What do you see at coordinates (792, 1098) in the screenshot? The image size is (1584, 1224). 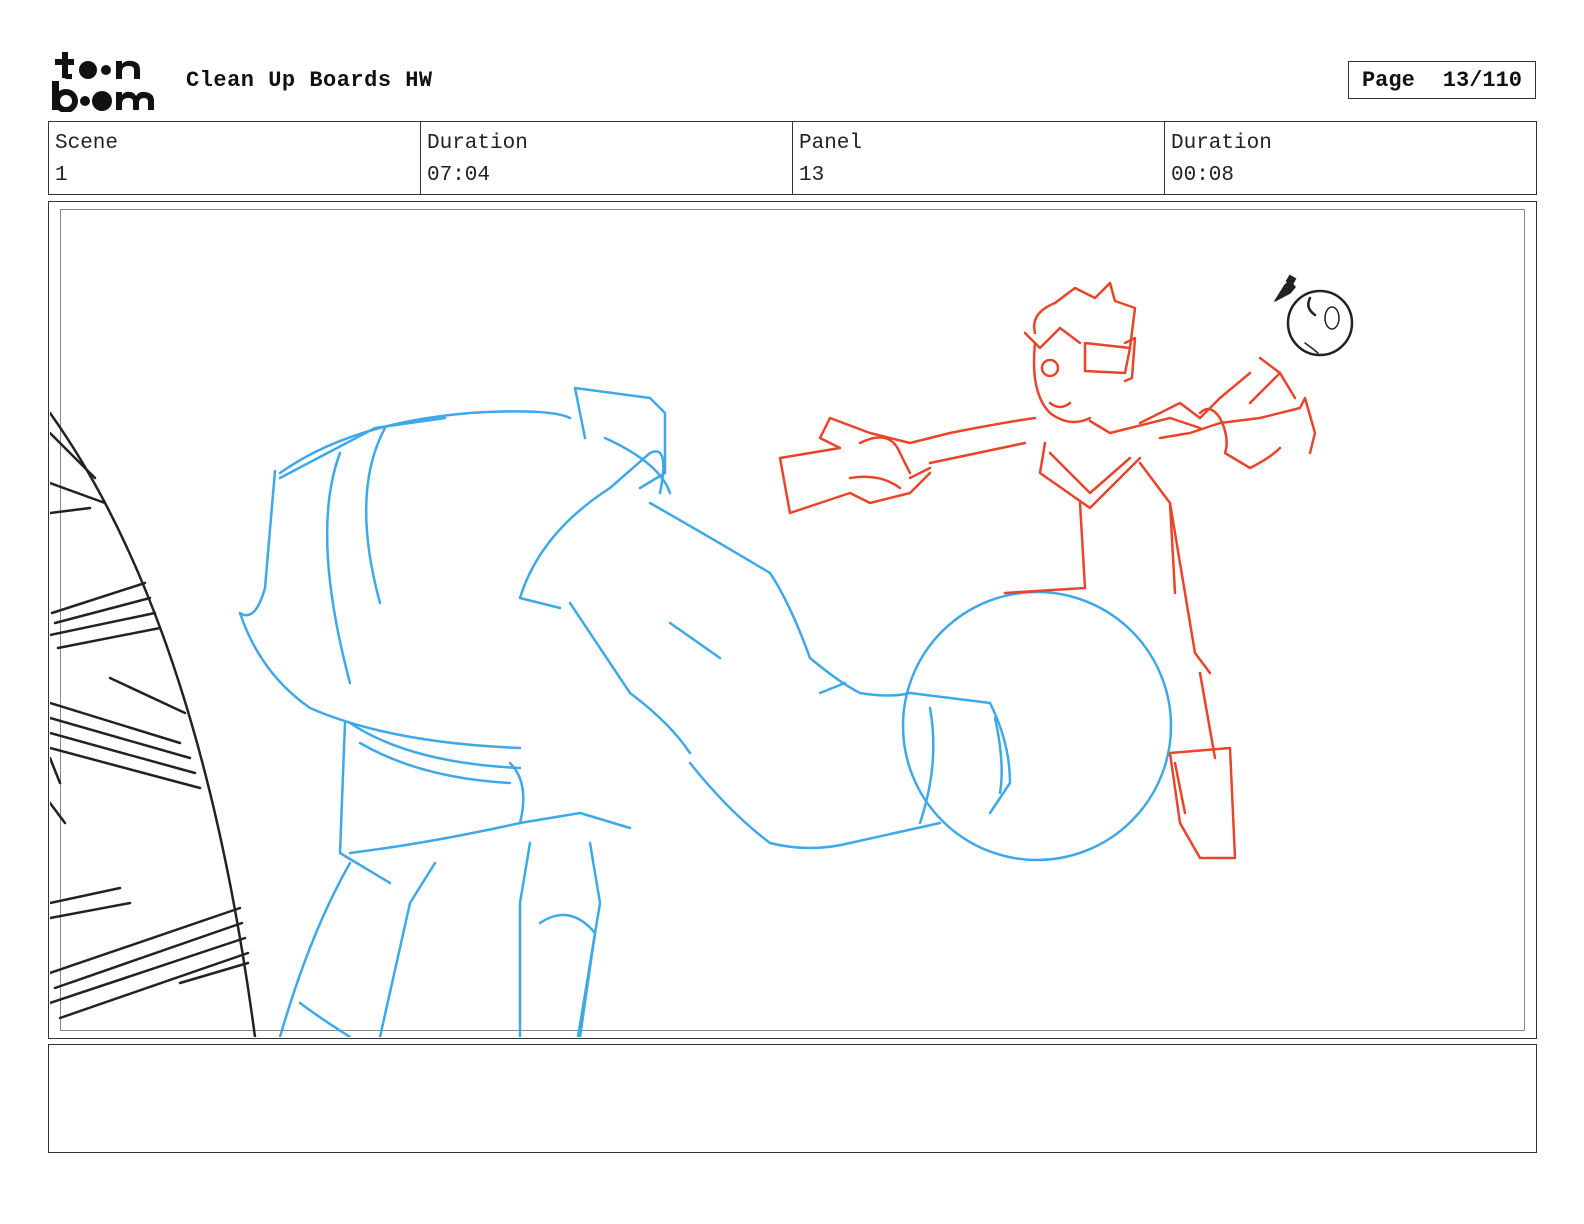 I see `panel-notes-box` at bounding box center [792, 1098].